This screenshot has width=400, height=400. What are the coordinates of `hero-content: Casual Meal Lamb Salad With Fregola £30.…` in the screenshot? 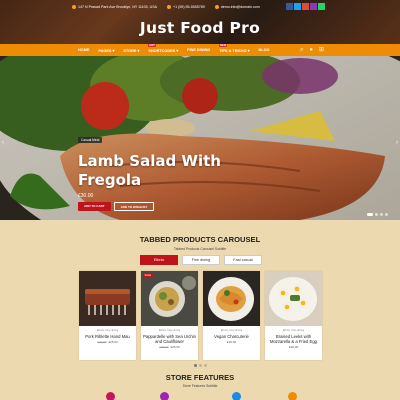 It's located at (149, 169).